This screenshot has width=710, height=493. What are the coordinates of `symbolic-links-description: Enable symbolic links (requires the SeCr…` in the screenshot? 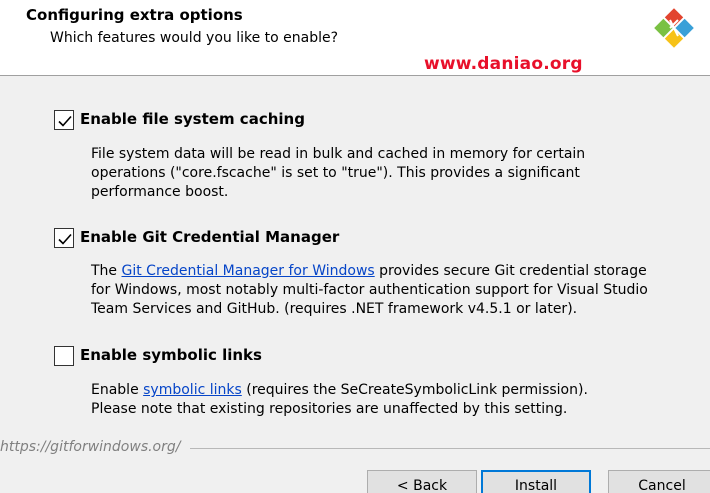 It's located at (339, 399).